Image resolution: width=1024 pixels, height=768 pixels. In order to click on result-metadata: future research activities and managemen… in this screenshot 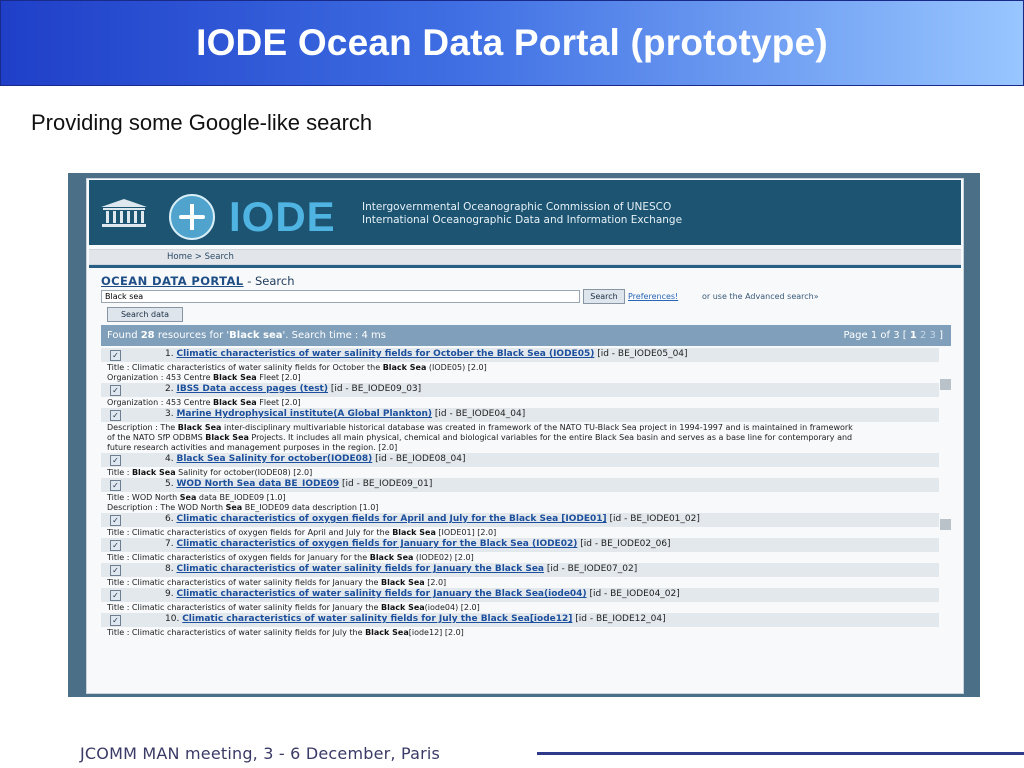, I will do `click(252, 447)`.